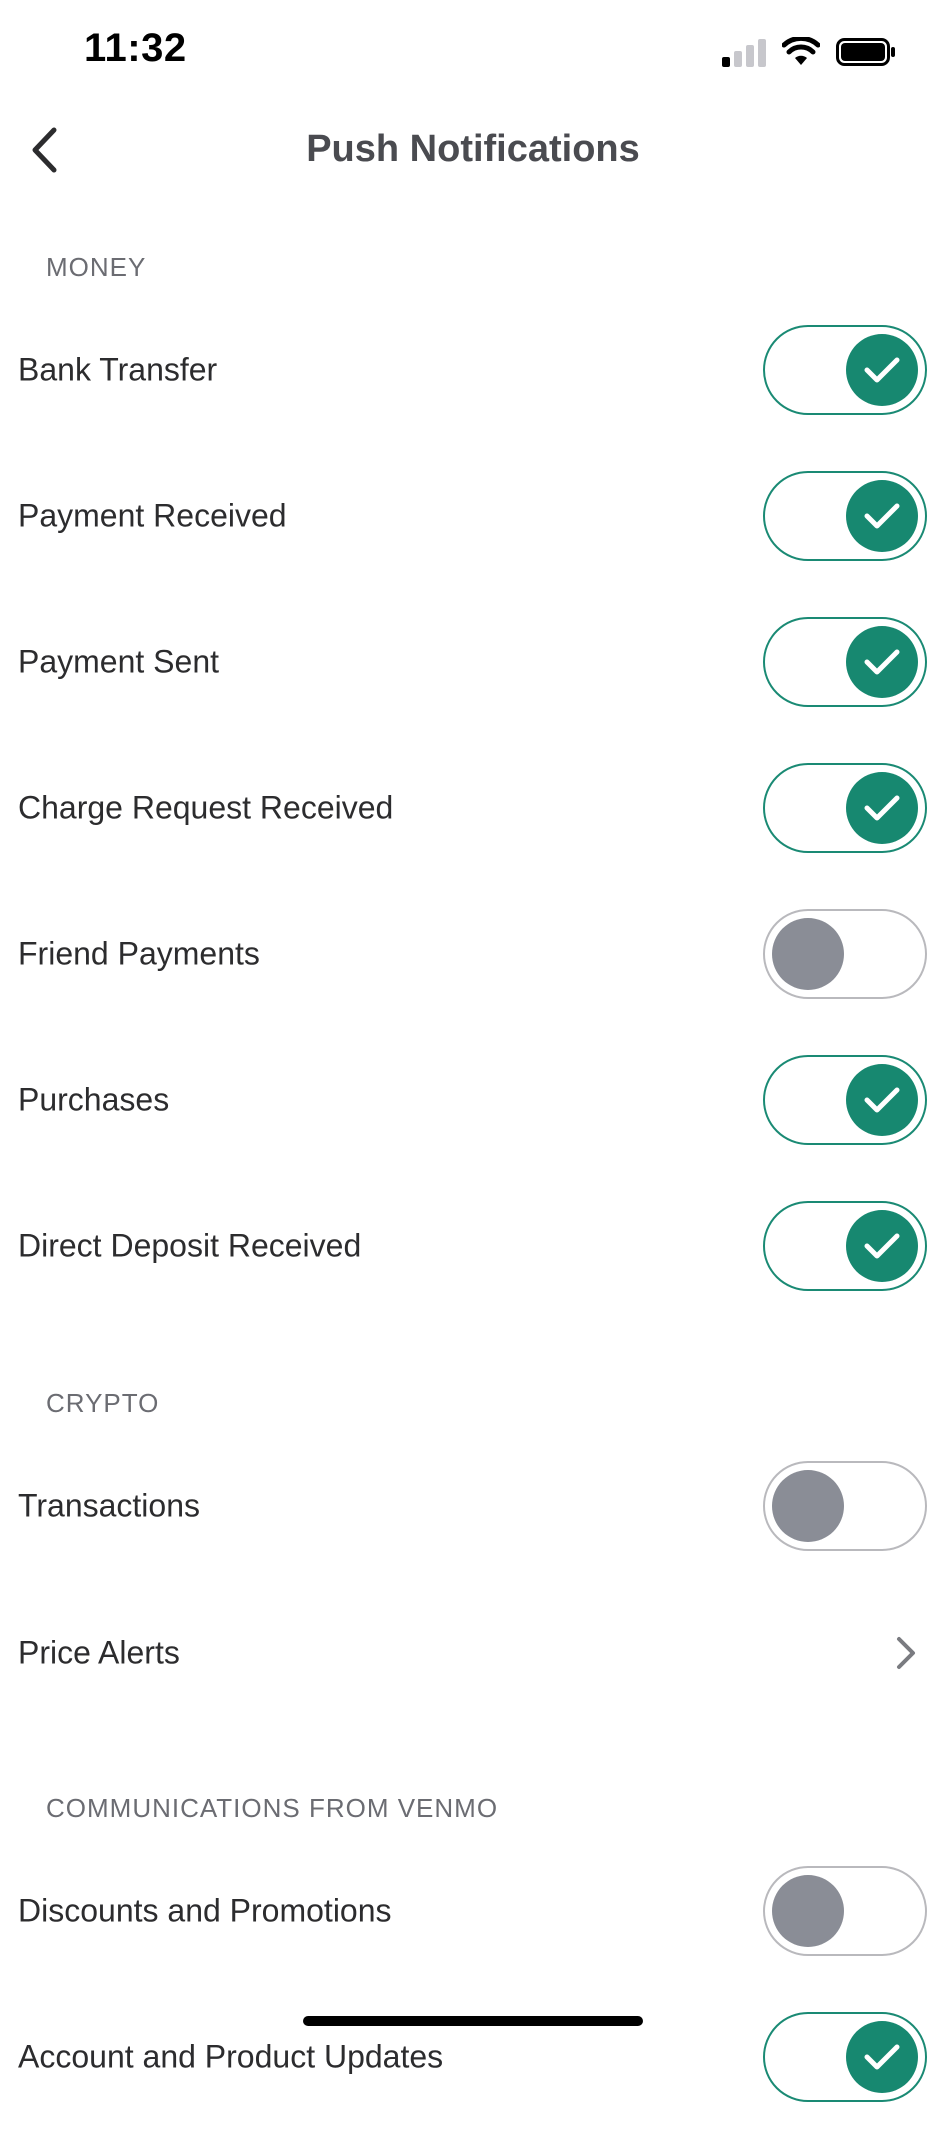  I want to click on setting-label: Account and Product Updates, so click(231, 2056).